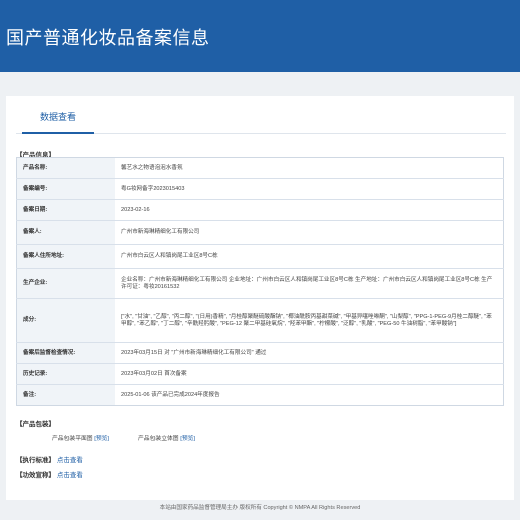 This screenshot has height=520, width=520. Describe the element at coordinates (158, 439) in the screenshot. I see `package-stereo-label: 产品包装立体图` at that location.